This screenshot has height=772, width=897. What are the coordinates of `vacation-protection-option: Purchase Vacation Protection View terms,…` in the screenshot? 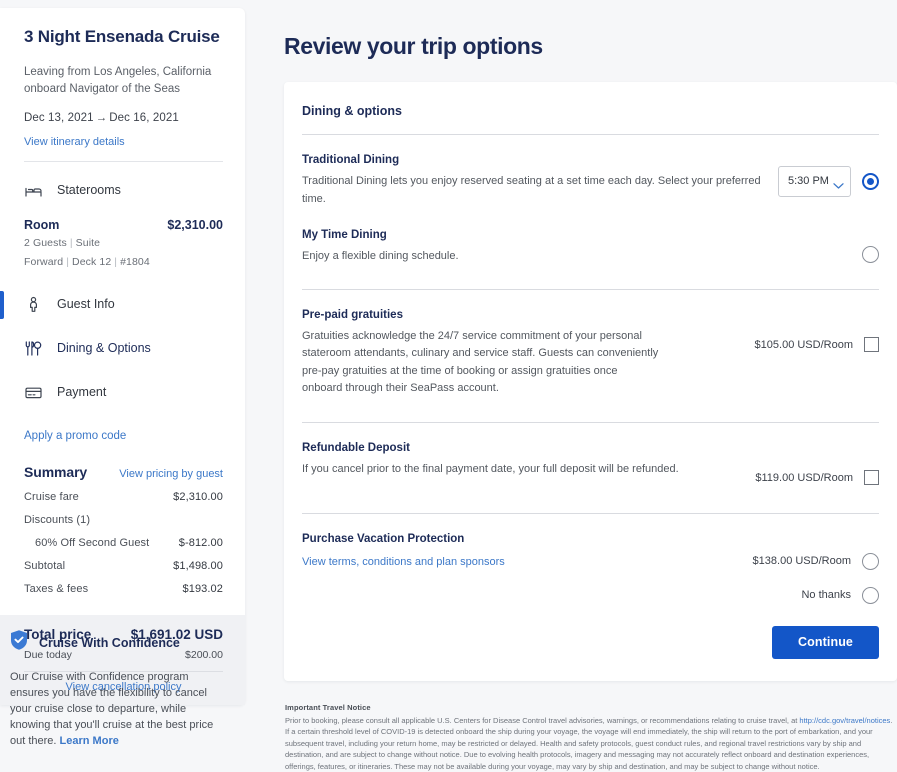 It's located at (590, 559).